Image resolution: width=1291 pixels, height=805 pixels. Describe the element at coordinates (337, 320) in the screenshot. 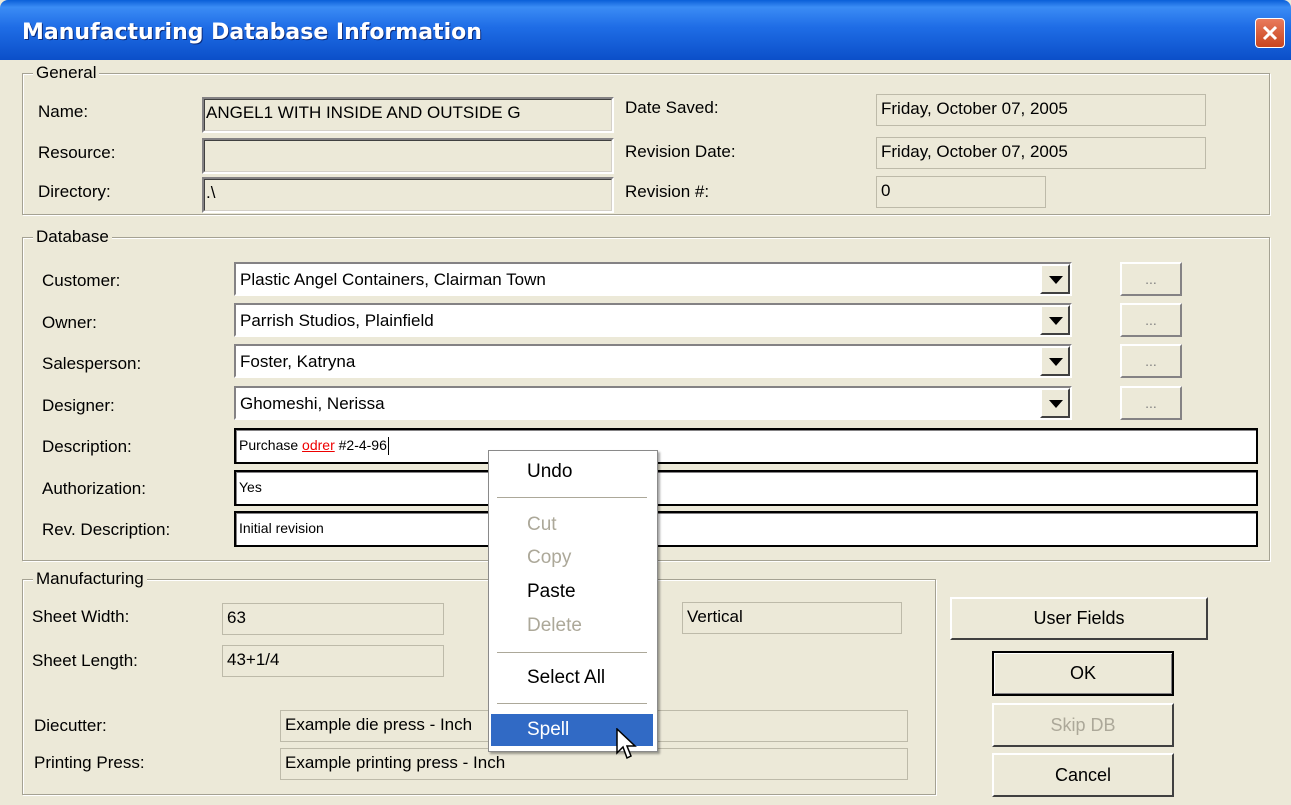

I see `owner-value: Parrish Studios, Plainfield` at that location.